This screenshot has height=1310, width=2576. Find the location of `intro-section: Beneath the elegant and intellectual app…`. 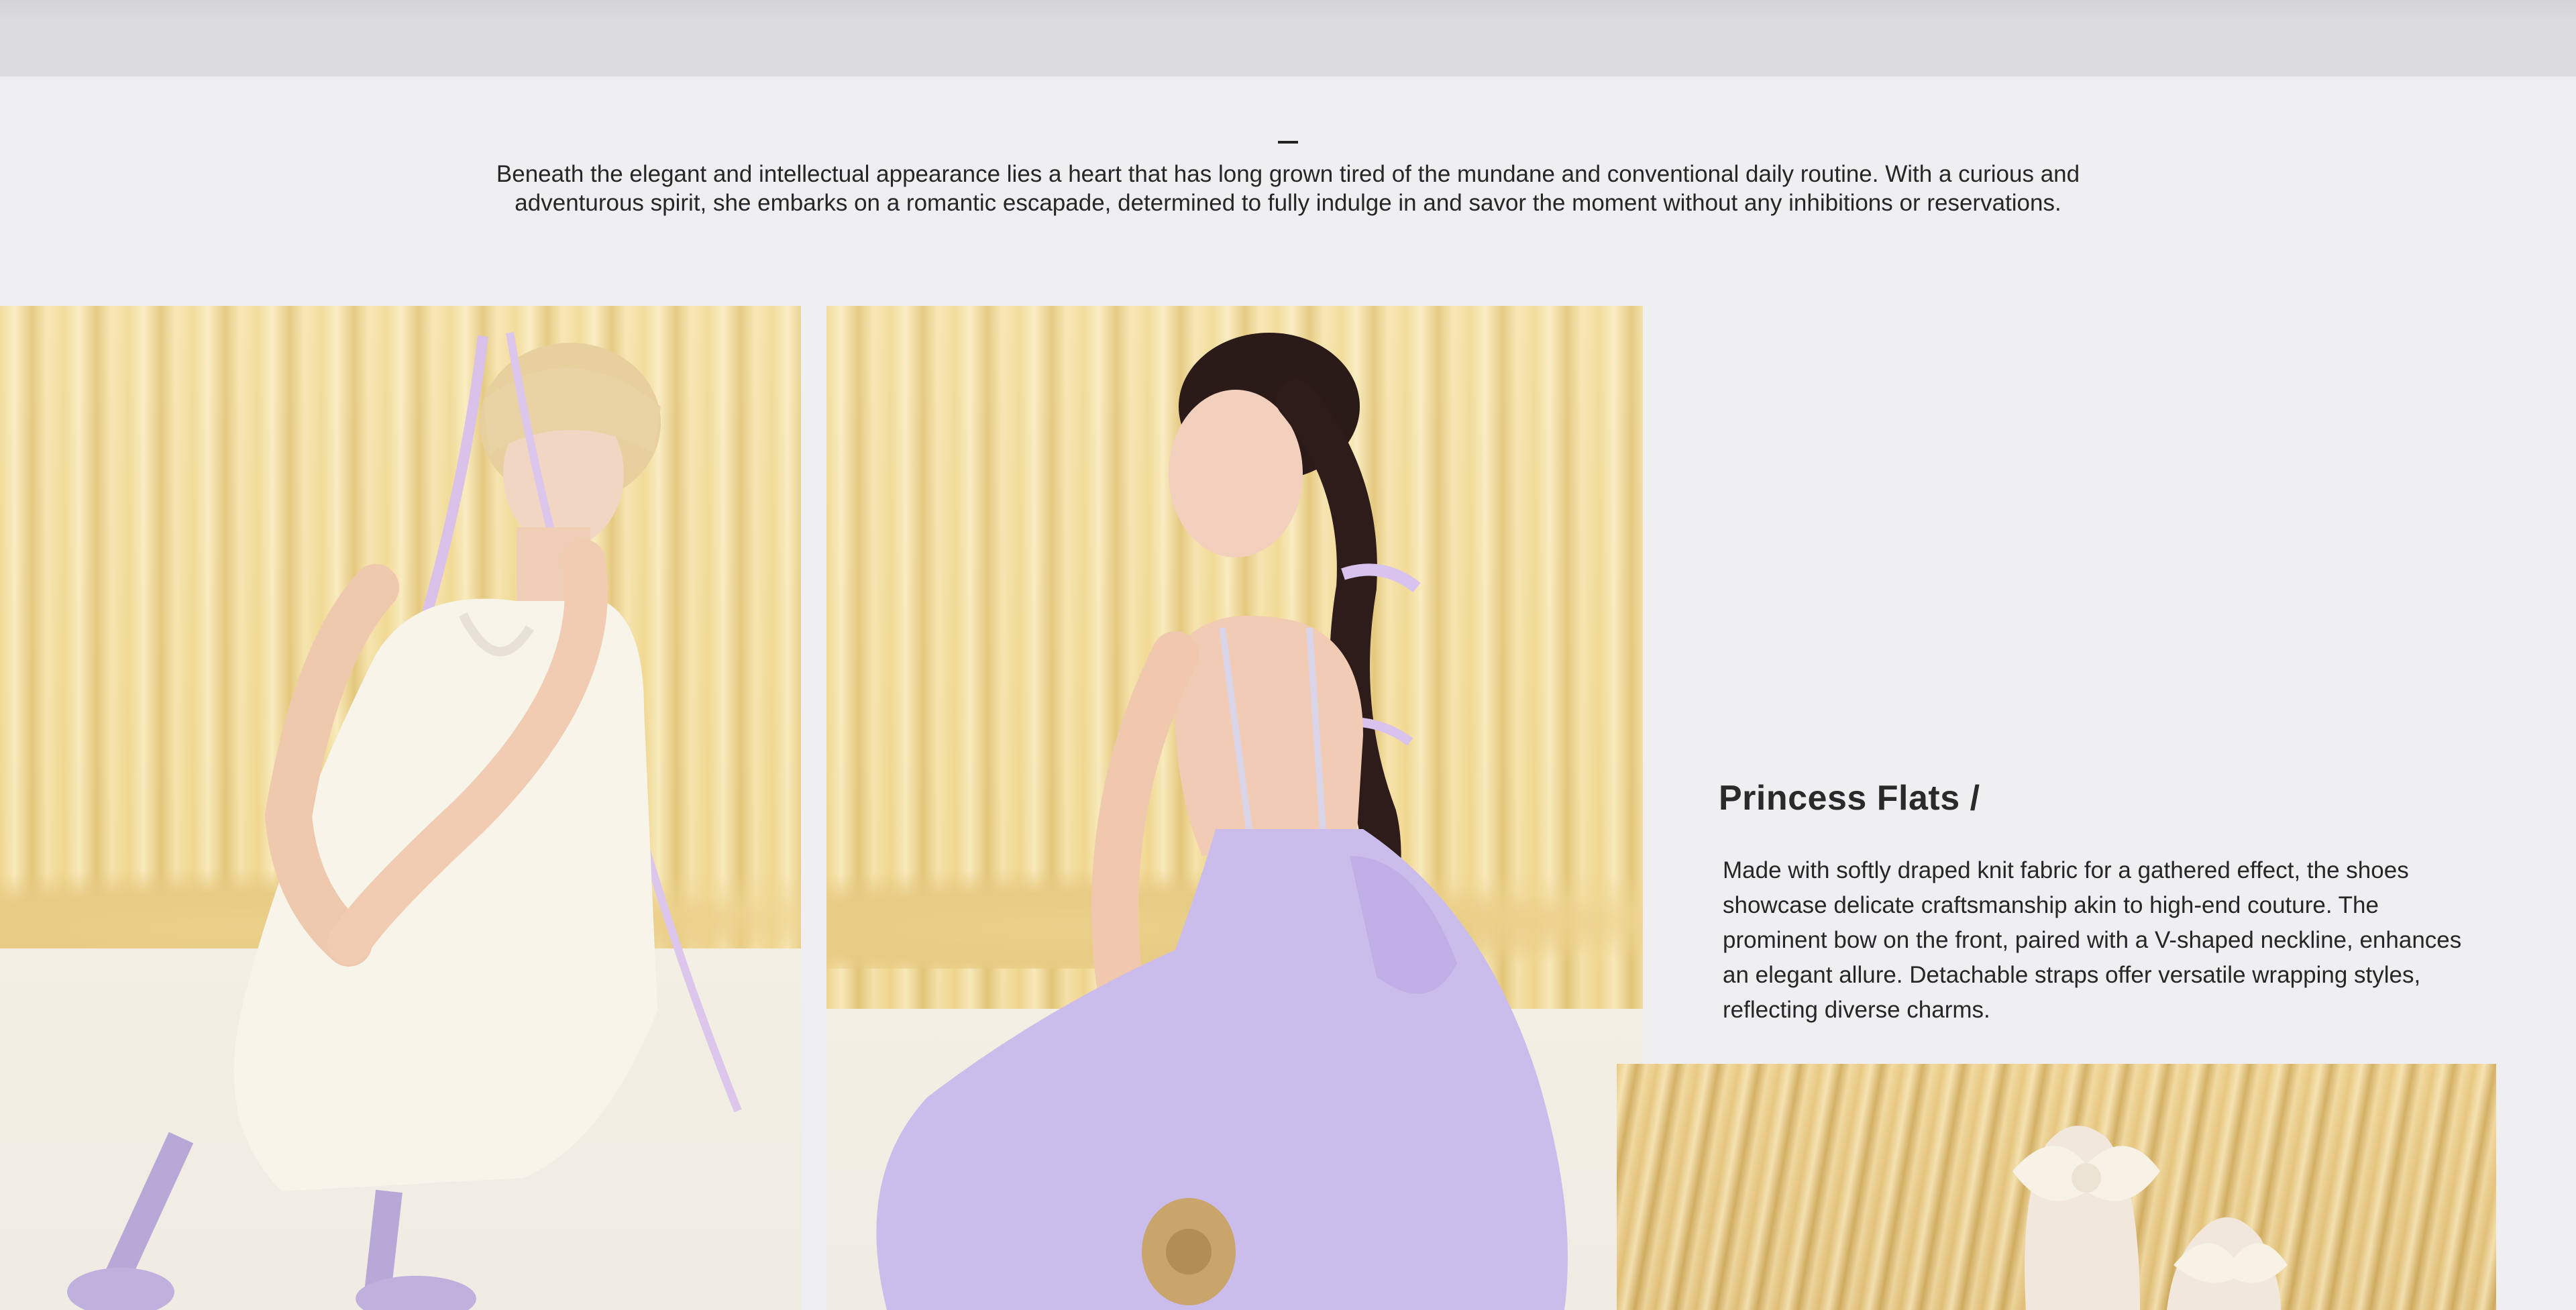

intro-section: Beneath the elegant and intellectual app… is located at coordinates (1288, 179).